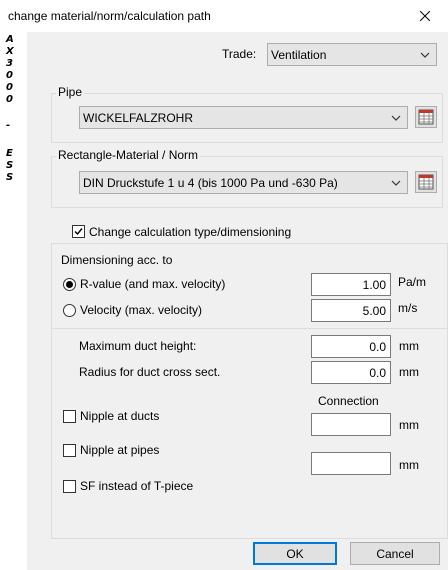 The width and height of the screenshot is (448, 570). I want to click on dimensioning-label: Dimensioning acc. to, so click(117, 260).